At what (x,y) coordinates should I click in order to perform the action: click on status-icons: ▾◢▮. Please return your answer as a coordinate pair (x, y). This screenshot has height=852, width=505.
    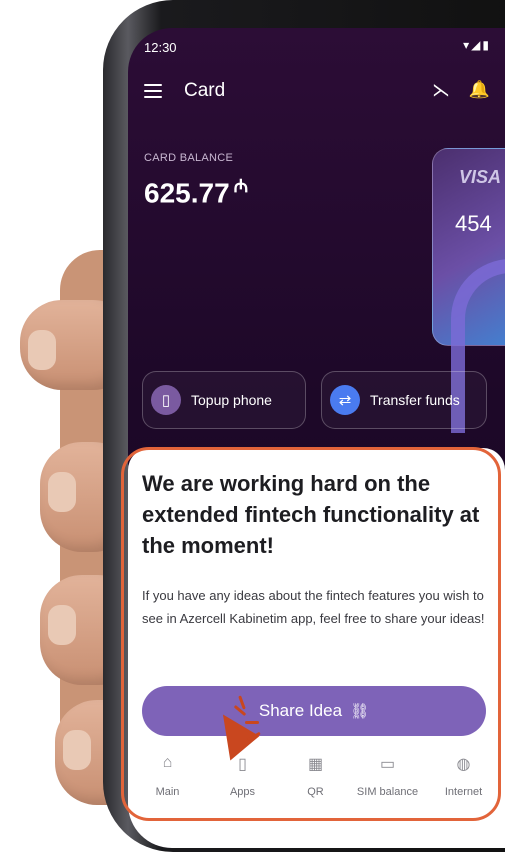
    Looking at the image, I should click on (477, 45).